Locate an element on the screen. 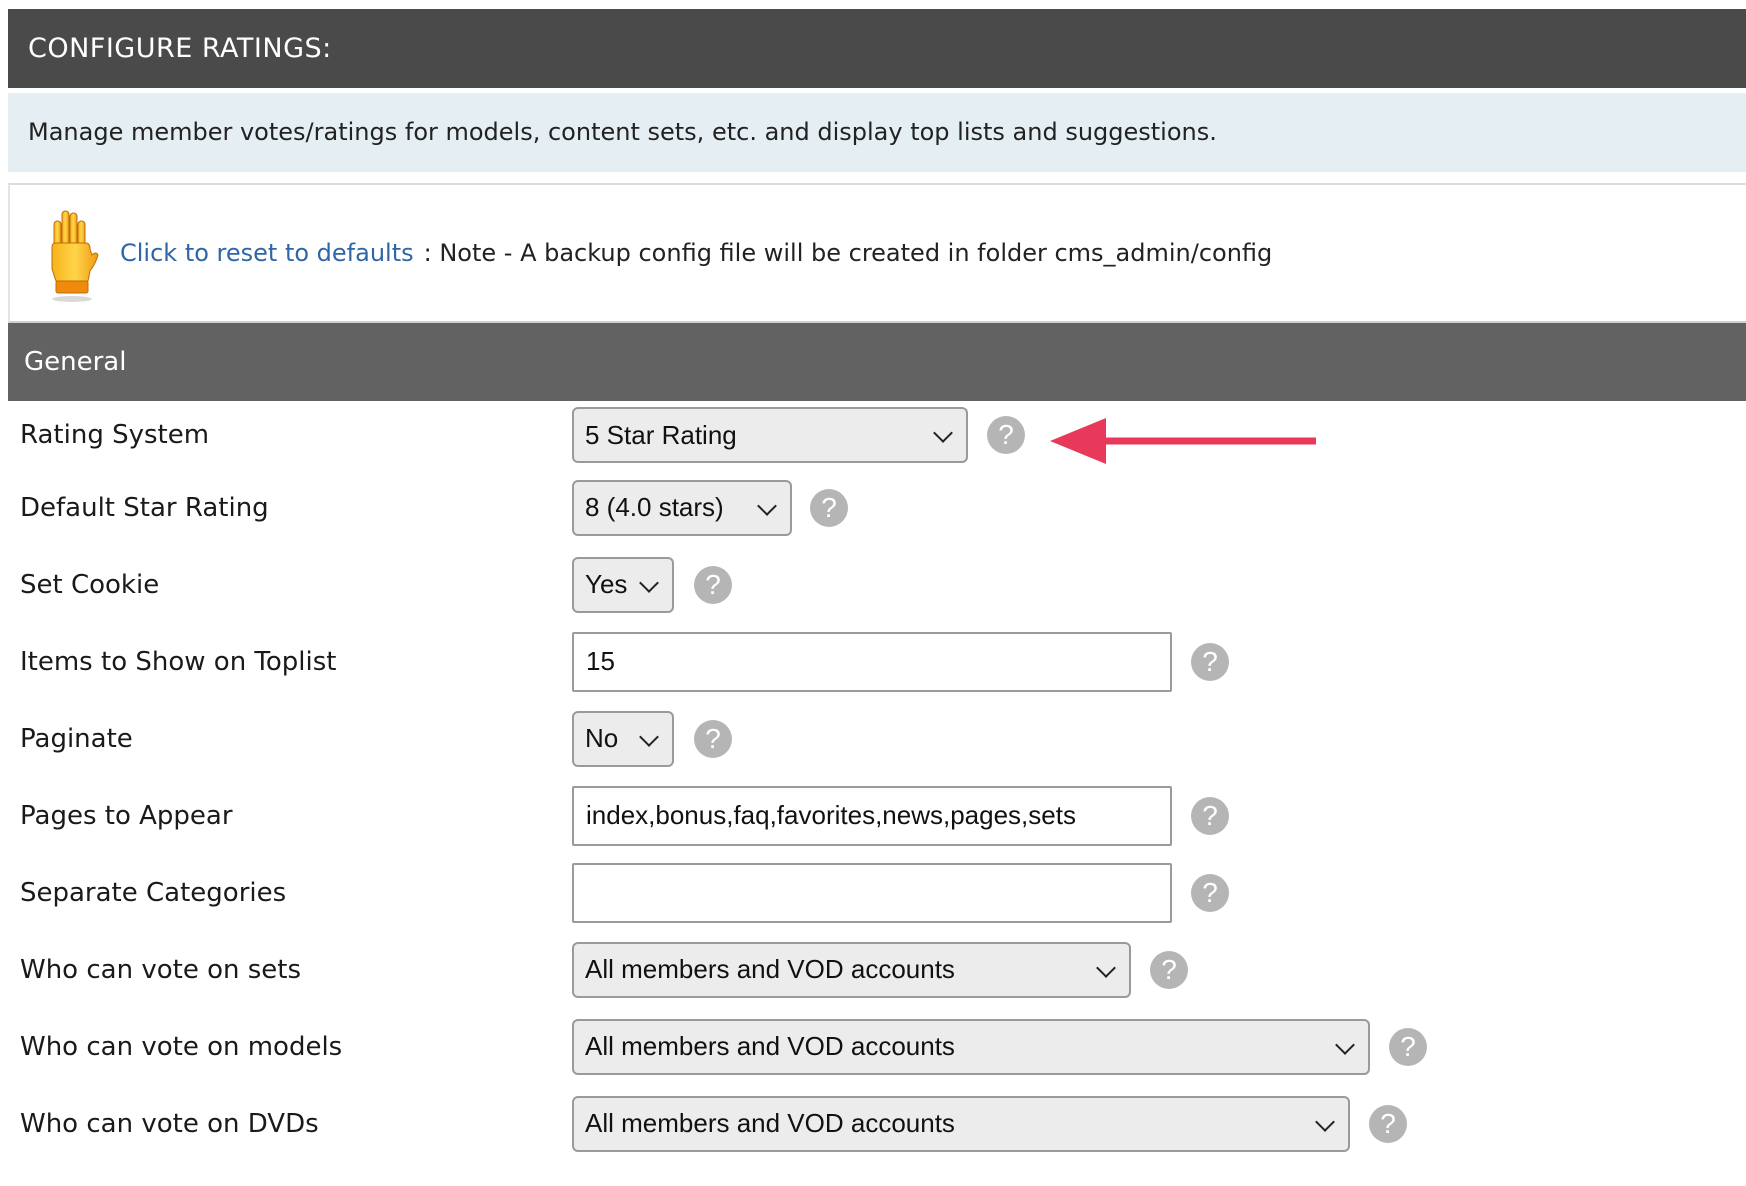  row-rating-system: Rating System 5 Star Rating ? is located at coordinates (877, 435).